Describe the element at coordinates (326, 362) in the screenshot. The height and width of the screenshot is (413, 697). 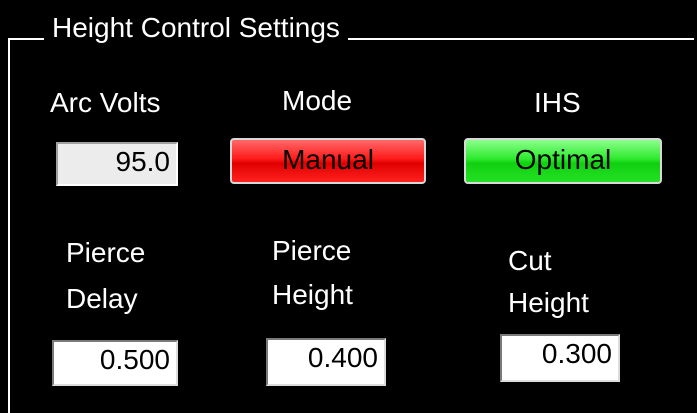
I see `pierce-height-input: 0.400` at that location.